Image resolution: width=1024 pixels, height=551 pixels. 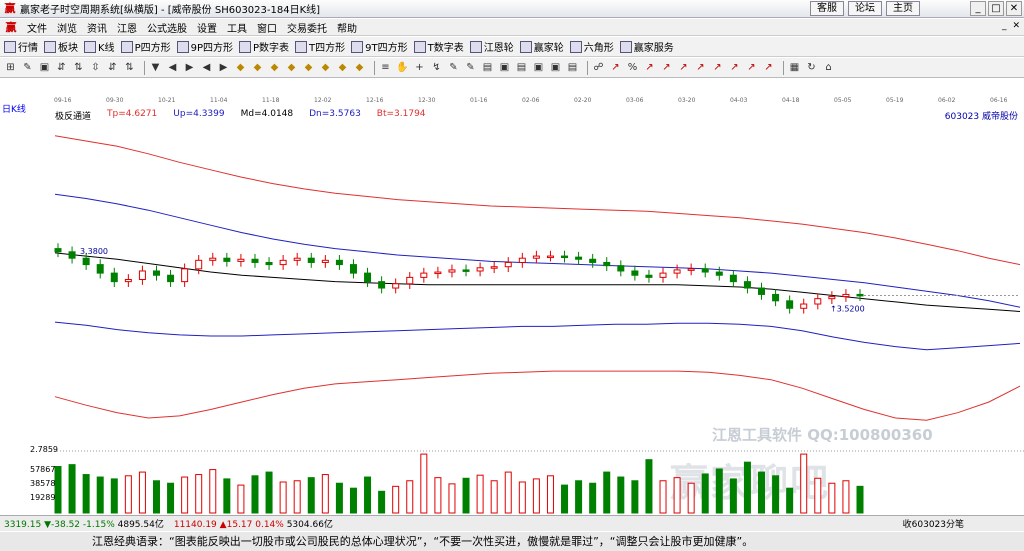 What do you see at coordinates (419, 67) in the screenshot?
I see `tool-icon: +` at bounding box center [419, 67].